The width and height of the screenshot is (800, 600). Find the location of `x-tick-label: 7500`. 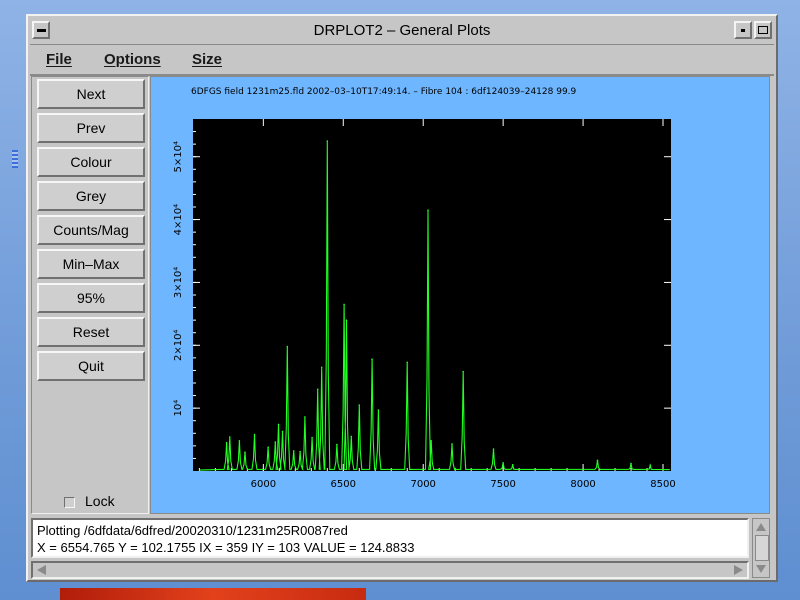

x-tick-label: 7500 is located at coordinates (502, 484).